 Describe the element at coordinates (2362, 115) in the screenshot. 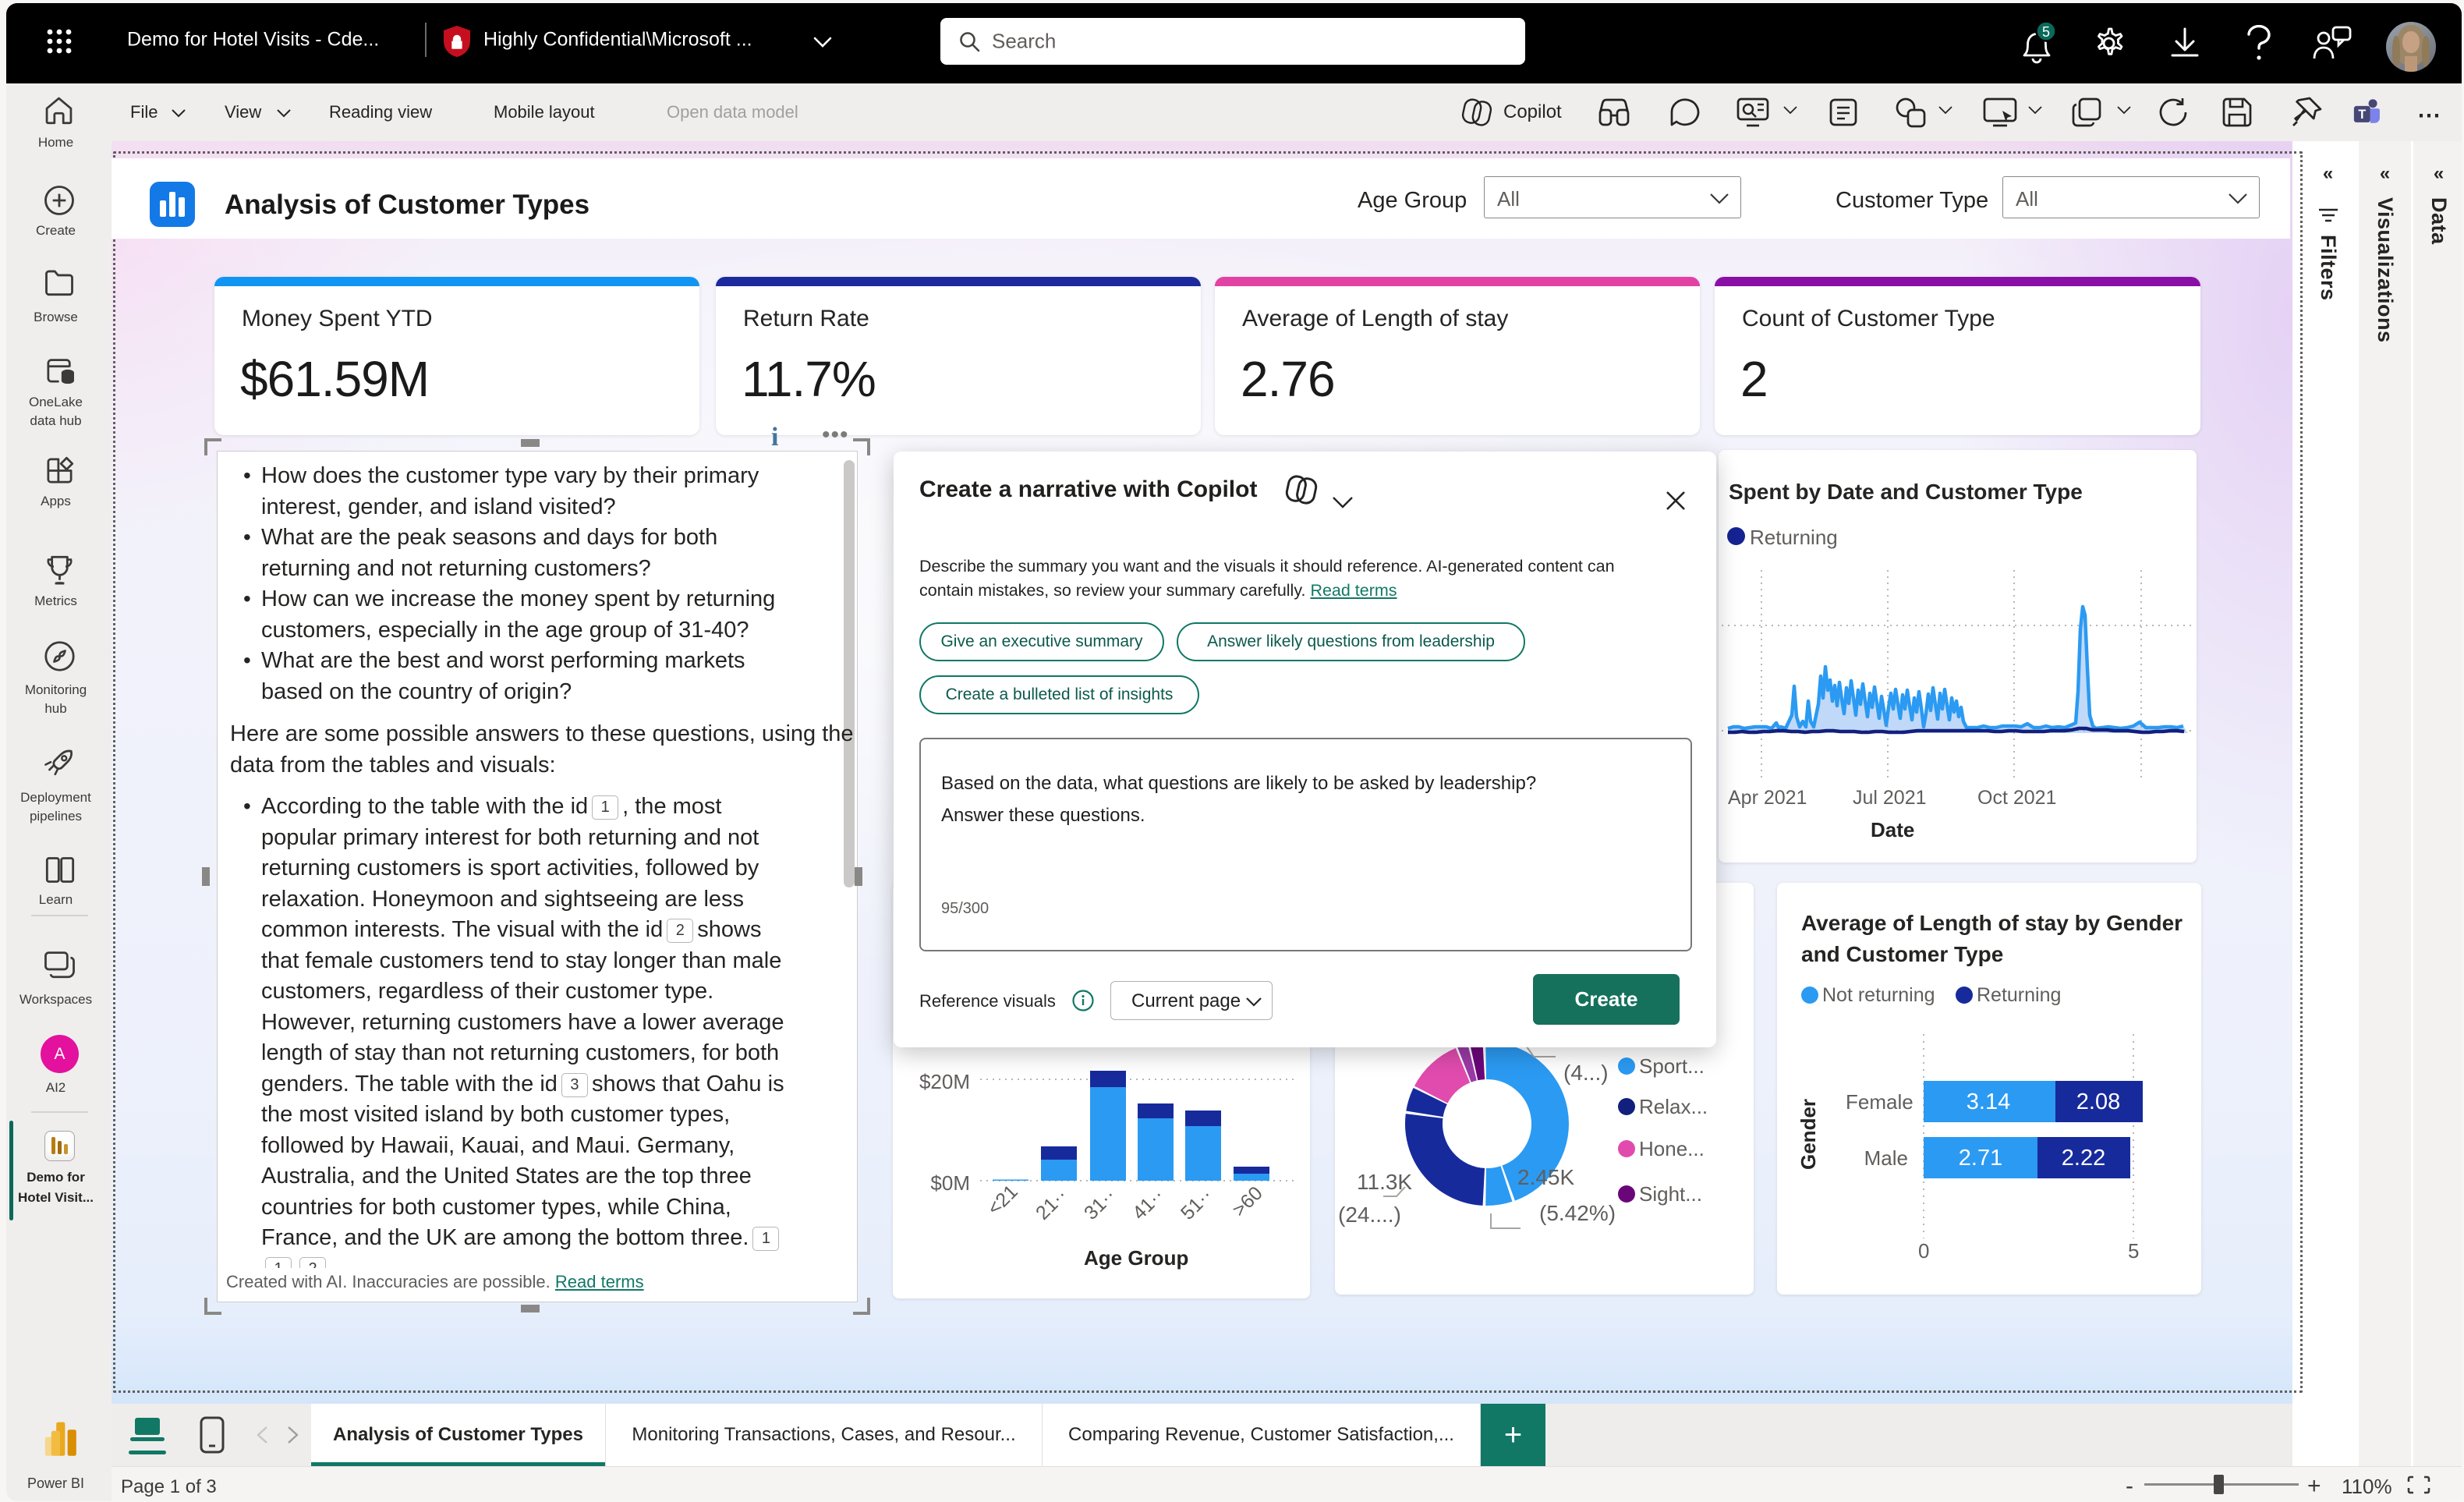

I see `svg-text: T` at that location.